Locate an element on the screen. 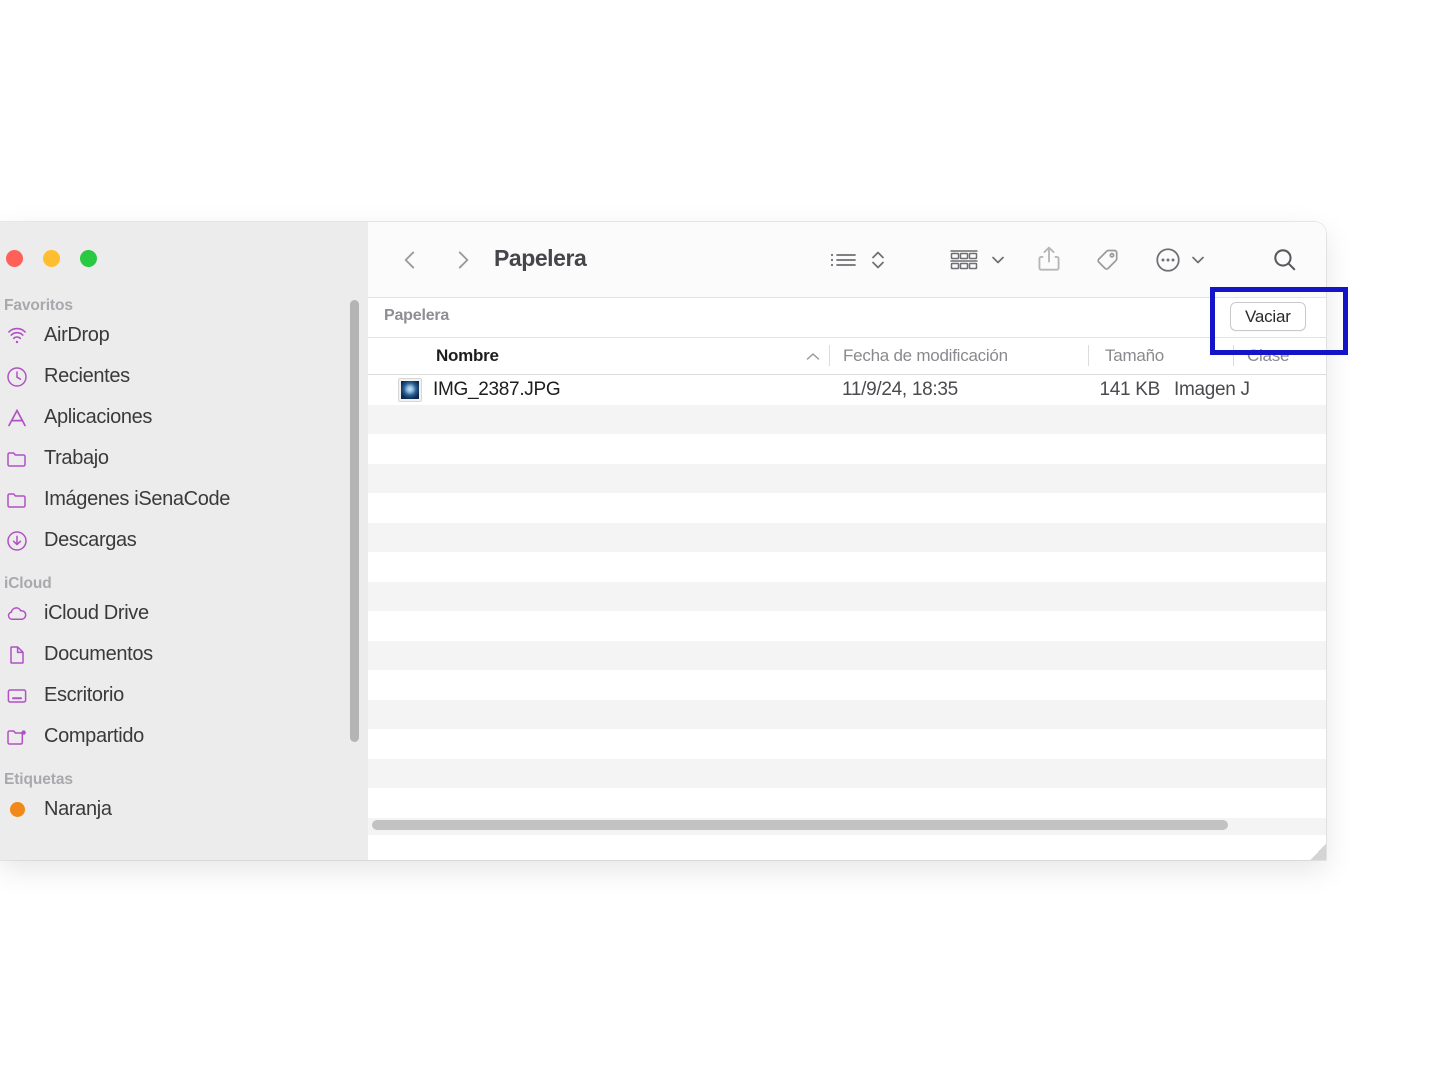  file-date: 11/9/24, 18:35 is located at coordinates (900, 389).